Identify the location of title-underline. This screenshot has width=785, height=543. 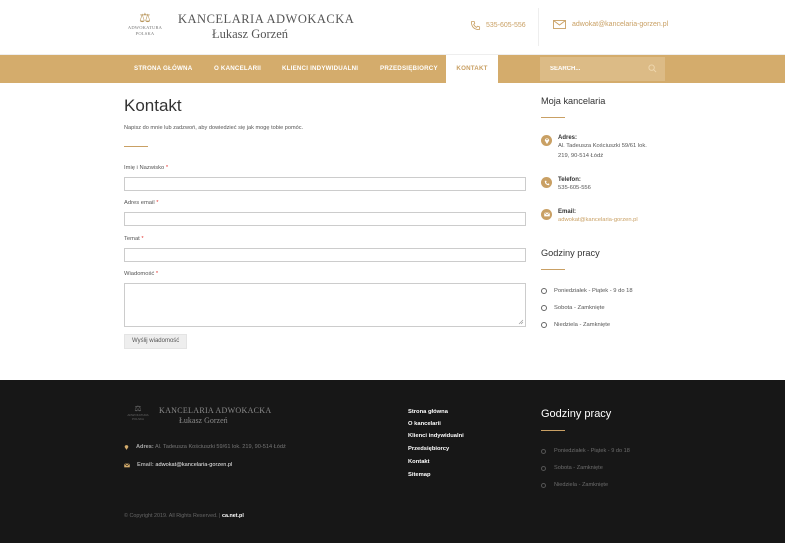
(136, 146).